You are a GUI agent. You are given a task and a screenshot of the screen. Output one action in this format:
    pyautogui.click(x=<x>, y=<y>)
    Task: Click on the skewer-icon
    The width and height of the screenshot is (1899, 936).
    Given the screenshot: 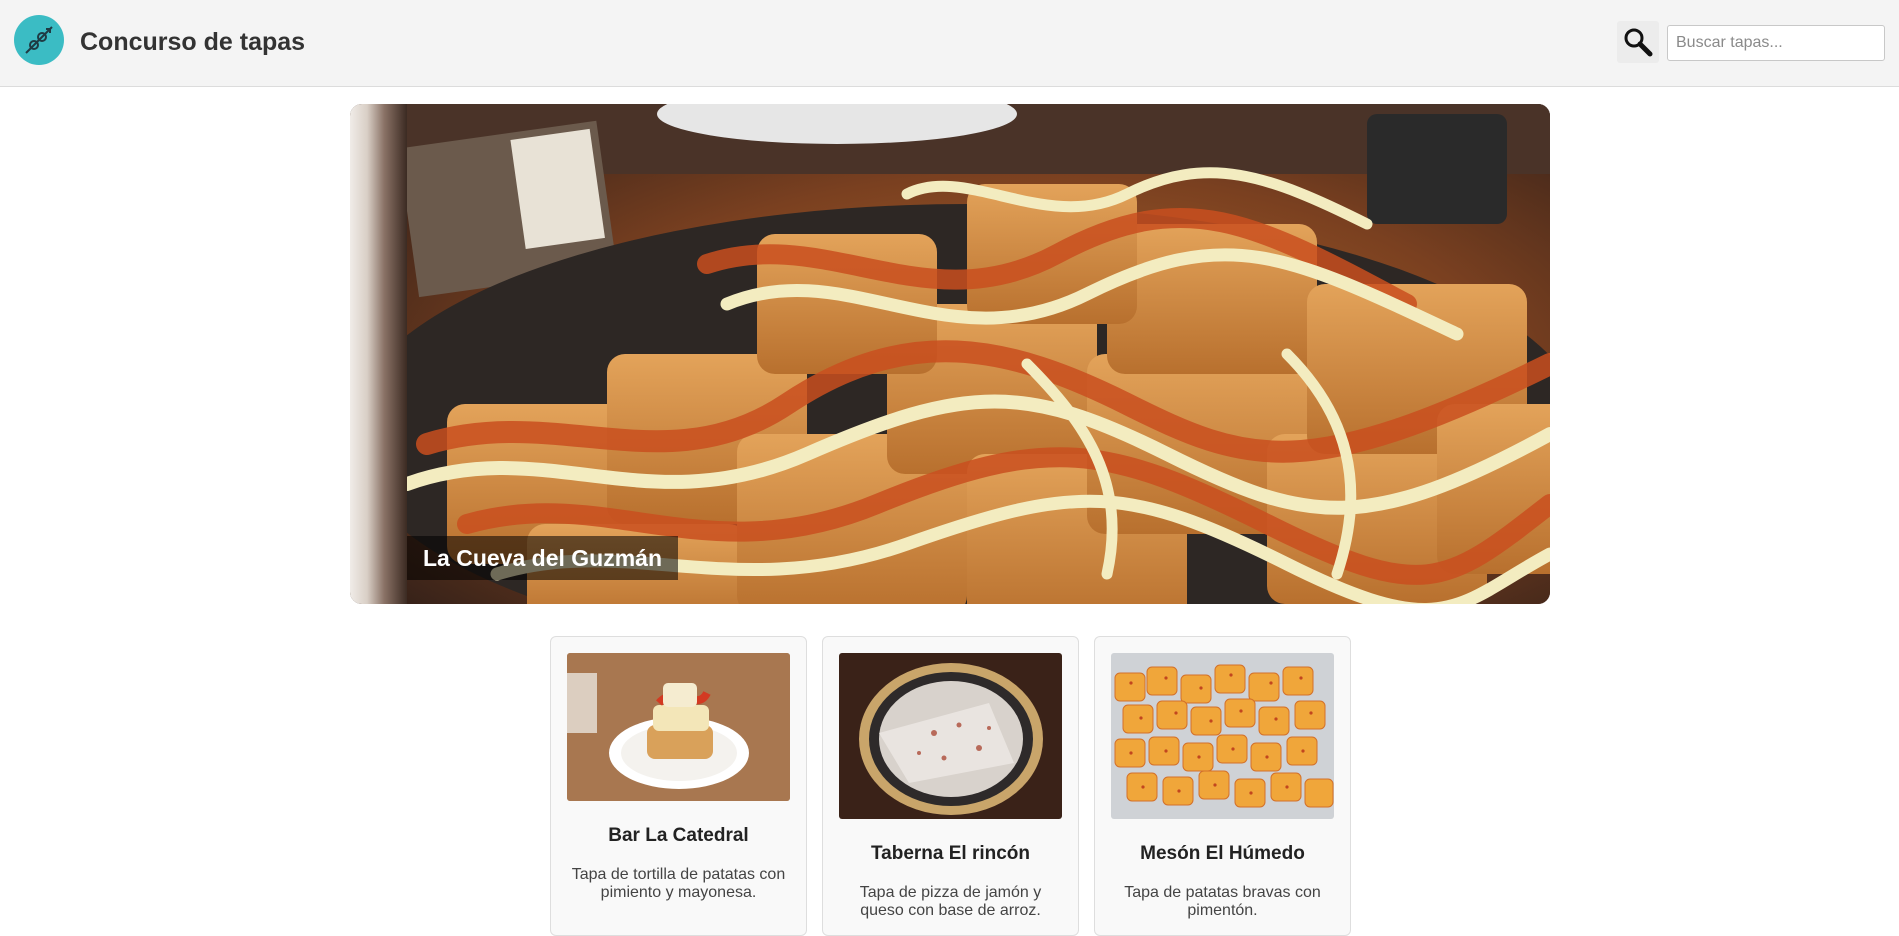 What is the action you would take?
    pyautogui.click(x=39, y=40)
    